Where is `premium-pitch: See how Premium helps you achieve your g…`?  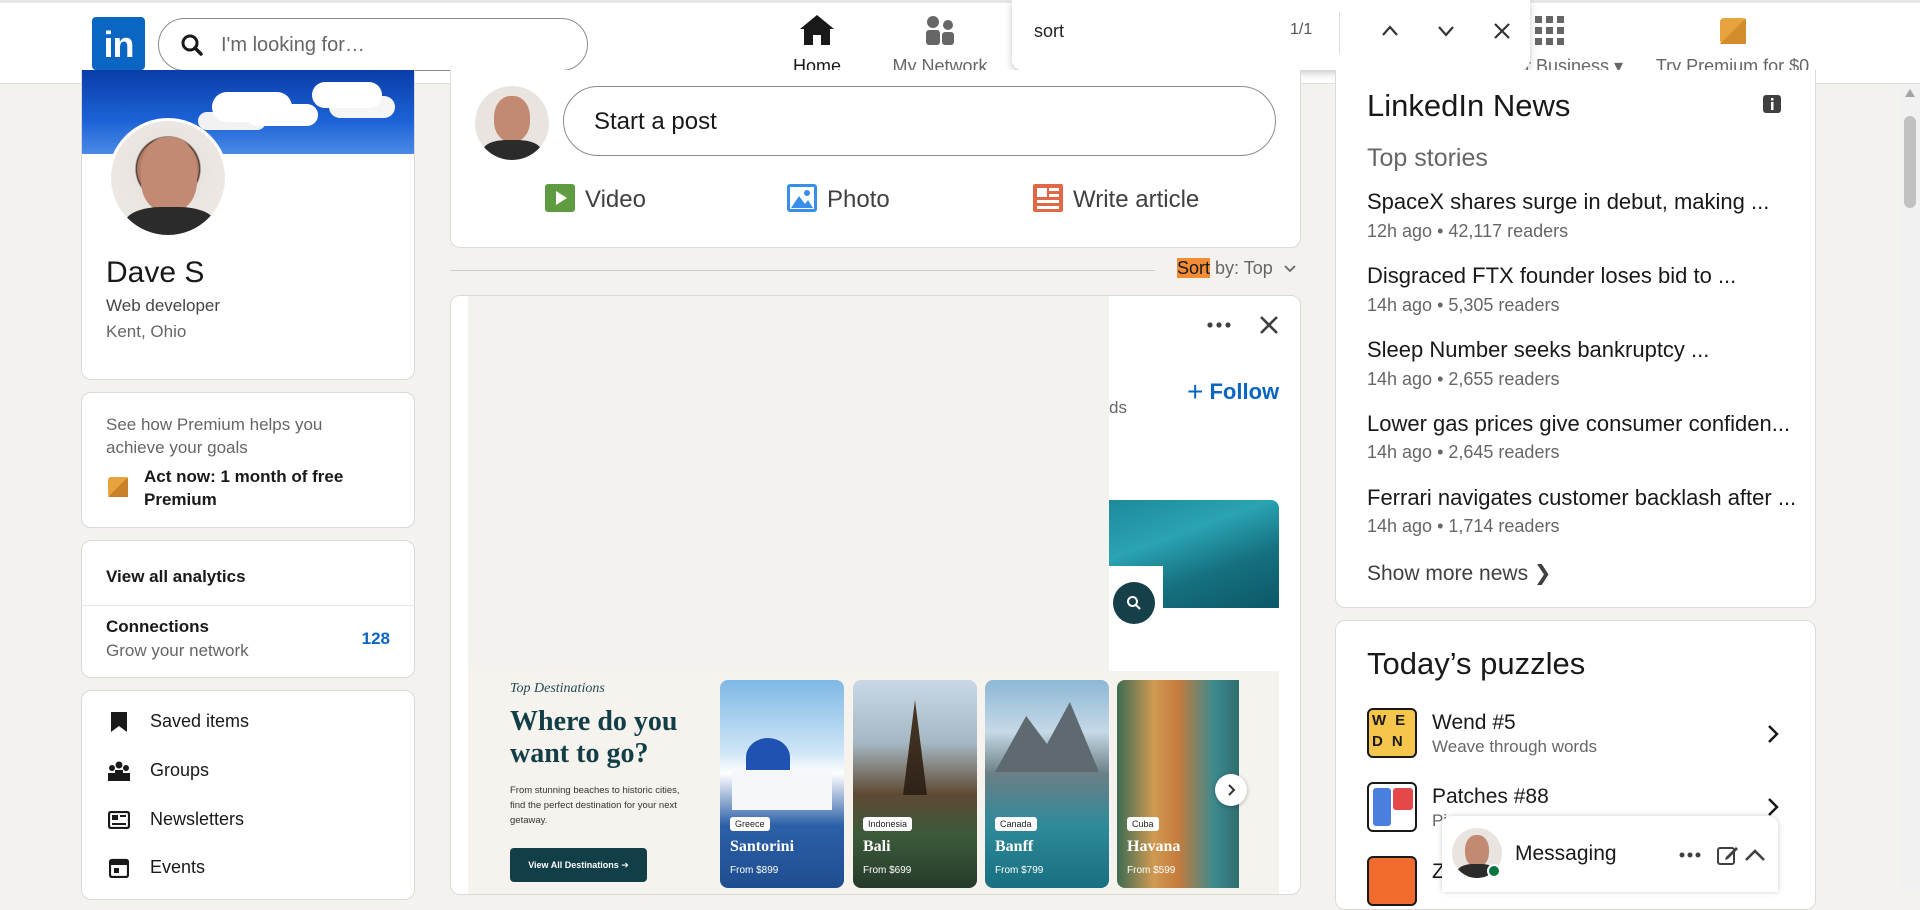 premium-pitch: See how Premium helps you achieve your g… is located at coordinates (214, 436).